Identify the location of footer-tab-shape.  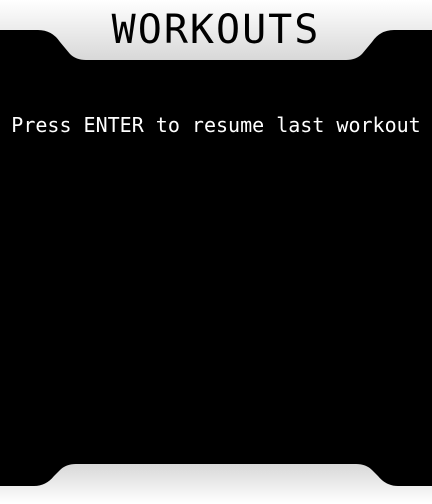
(216, 484).